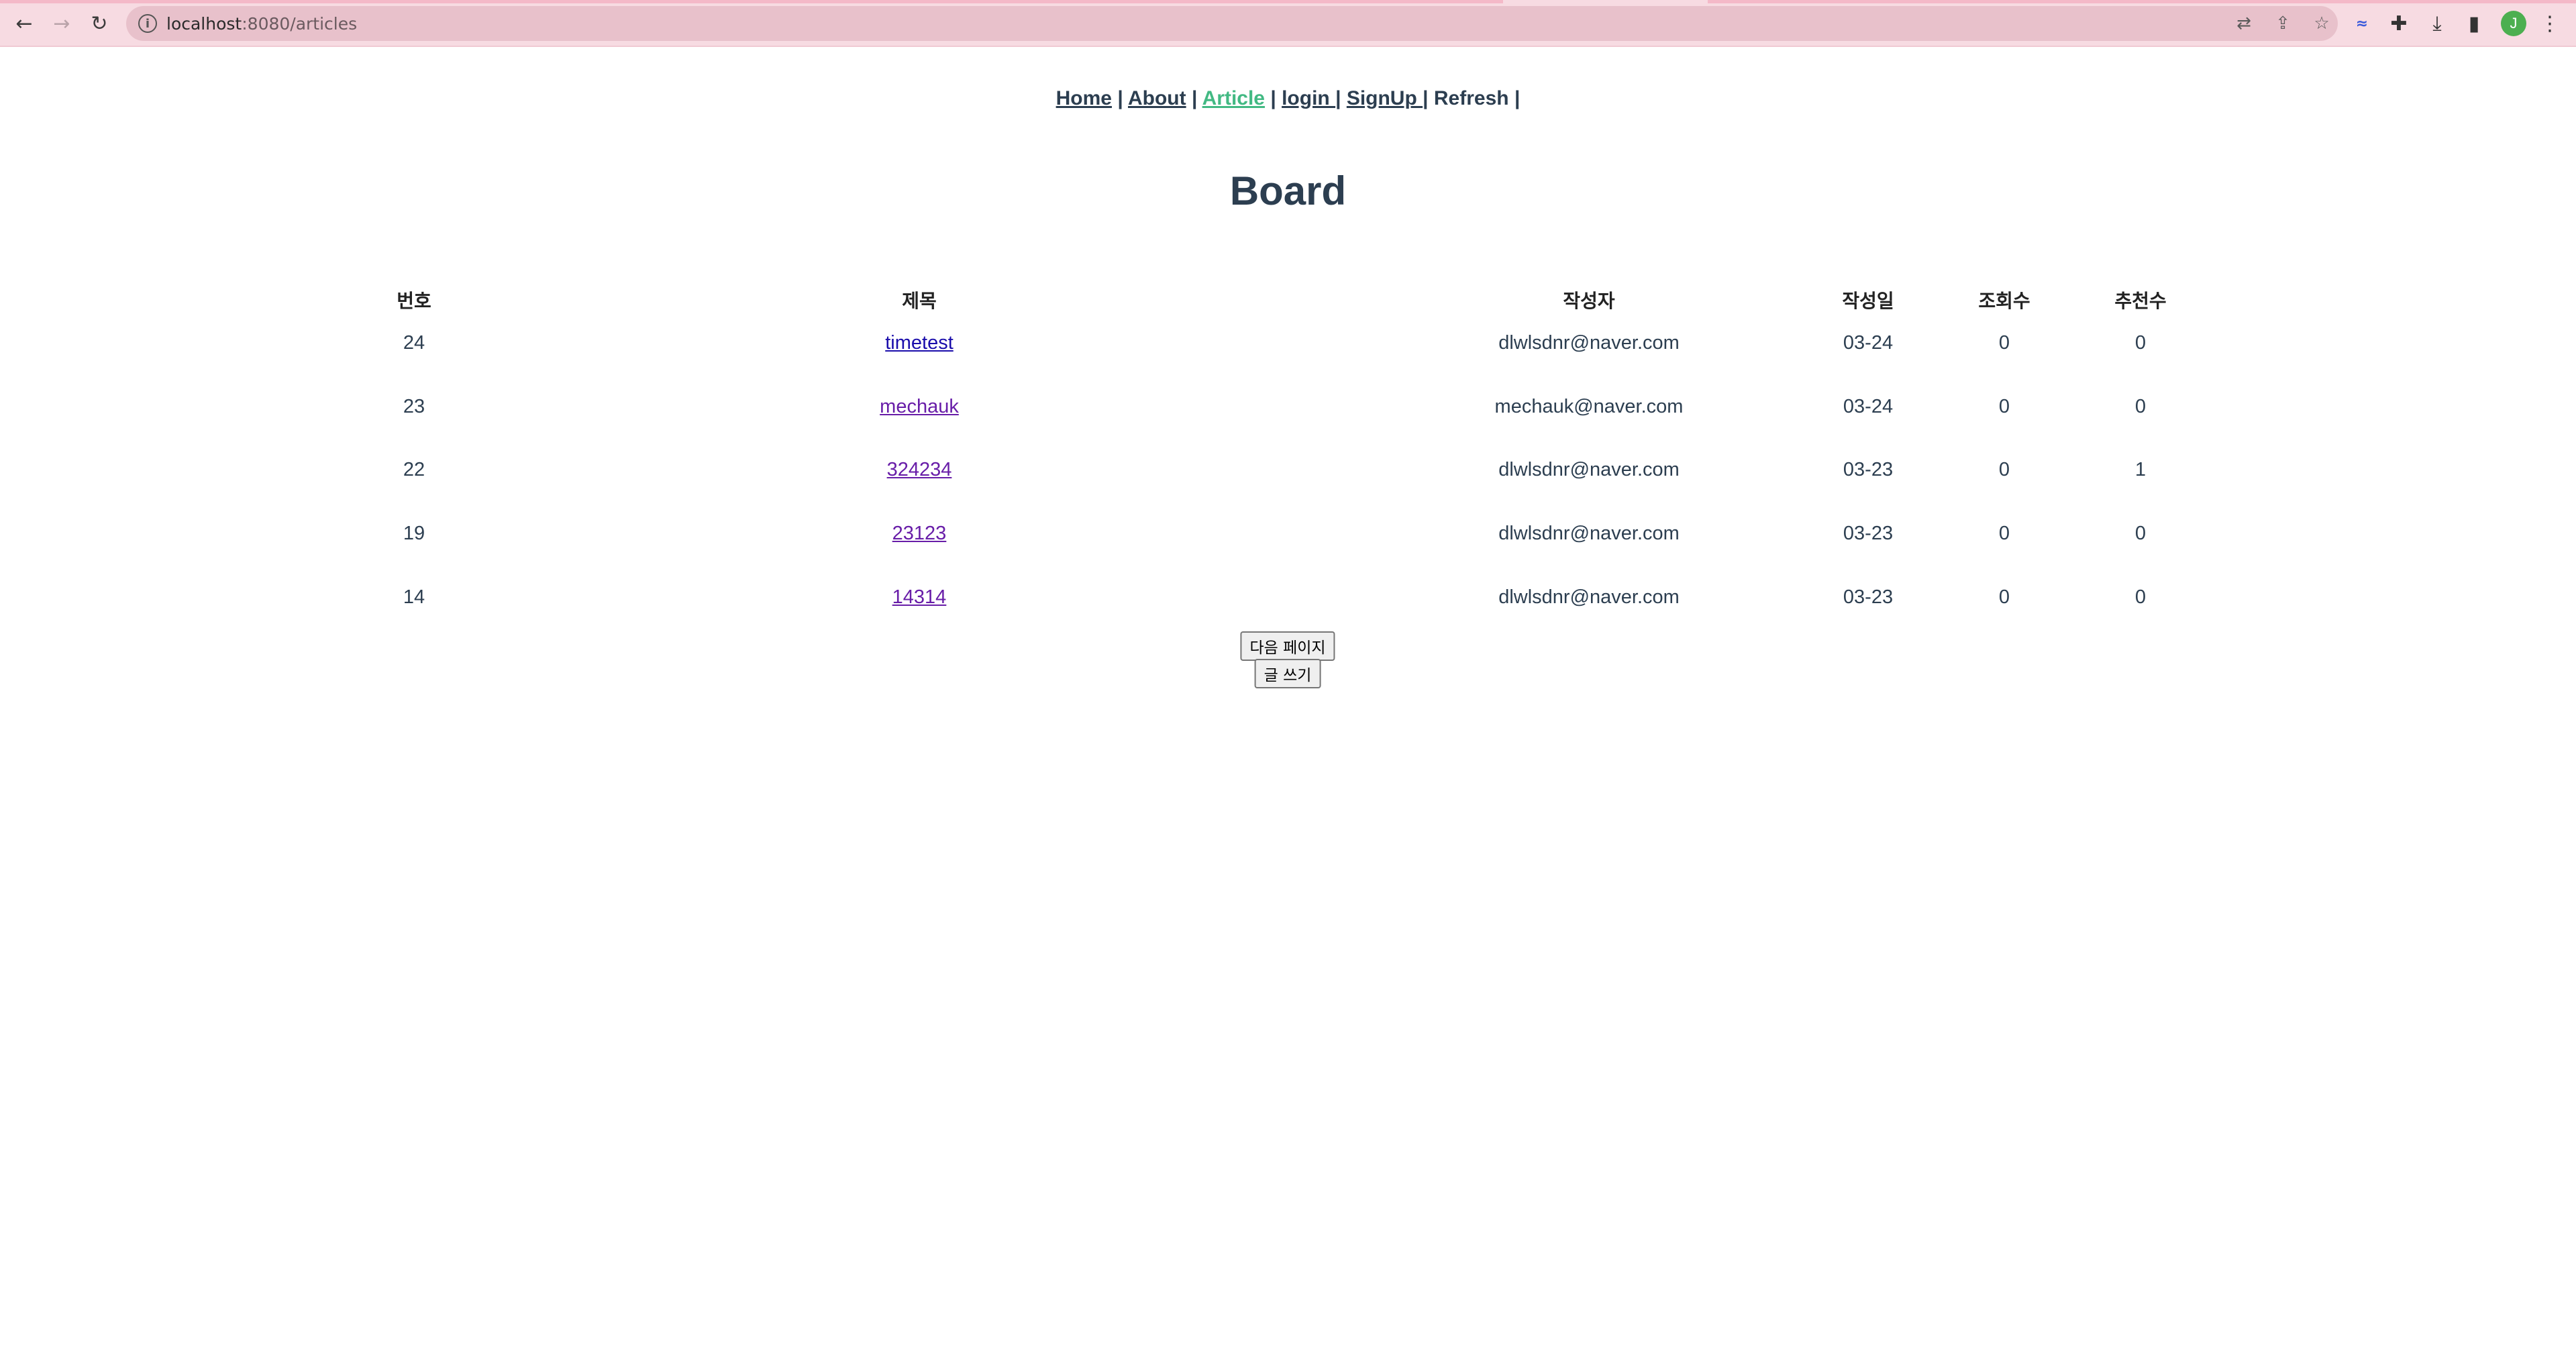  I want to click on share-icon: ⇪, so click(2283, 23).